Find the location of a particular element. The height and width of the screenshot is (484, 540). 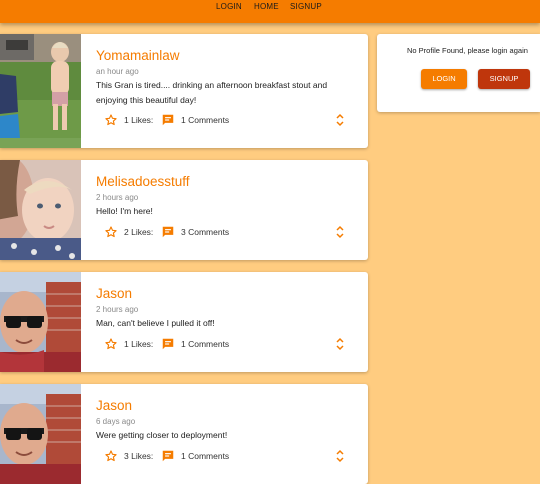

post-actions: 2 Likes: 3 Comments is located at coordinates (227, 232).